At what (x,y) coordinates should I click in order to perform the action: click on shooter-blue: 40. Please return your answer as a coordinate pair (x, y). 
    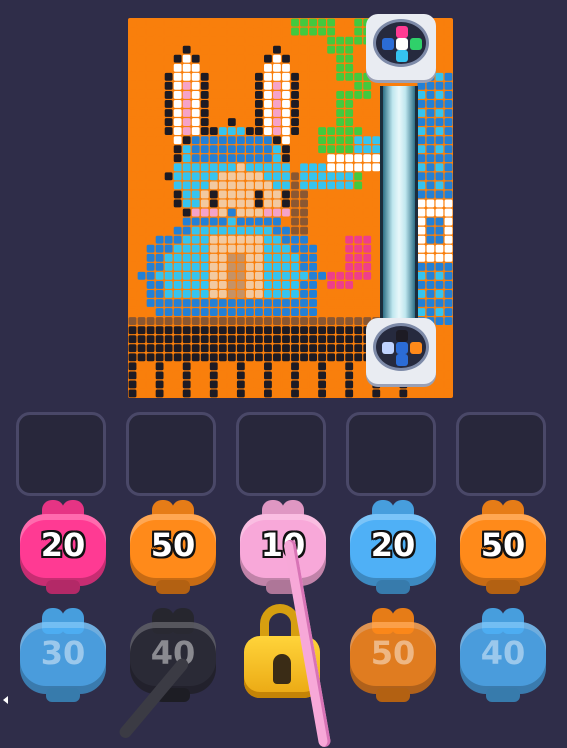
    Looking at the image, I should click on (503, 654).